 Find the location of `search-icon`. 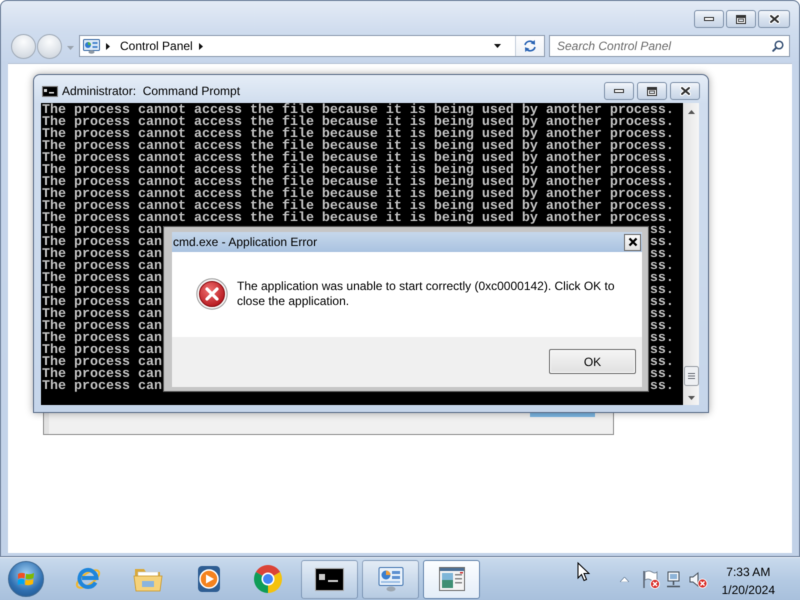

search-icon is located at coordinates (778, 46).